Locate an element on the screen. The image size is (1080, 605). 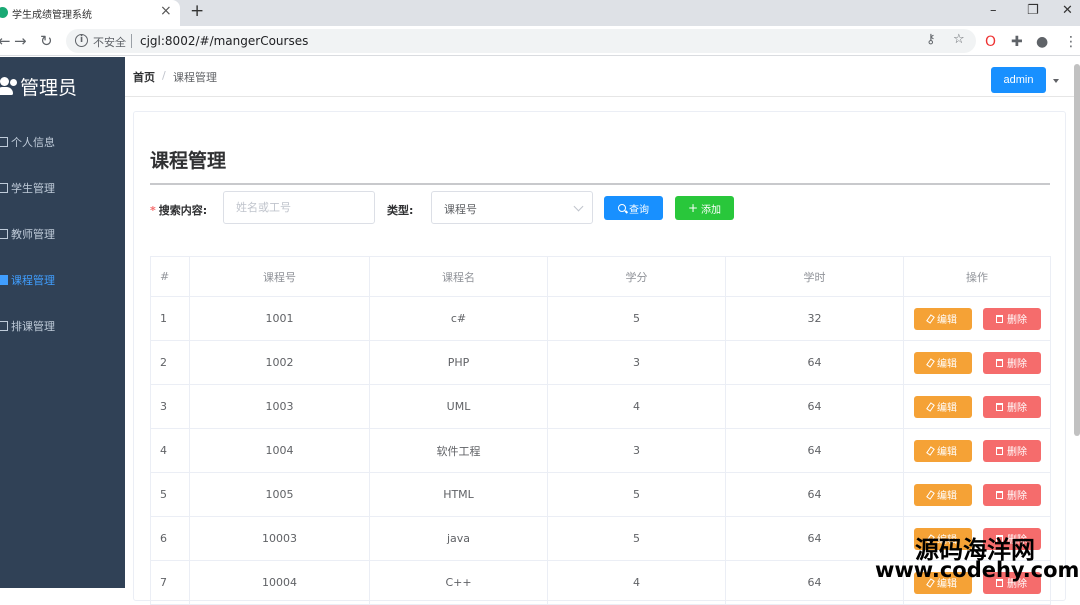
forward-icon: → is located at coordinates (20, 41).